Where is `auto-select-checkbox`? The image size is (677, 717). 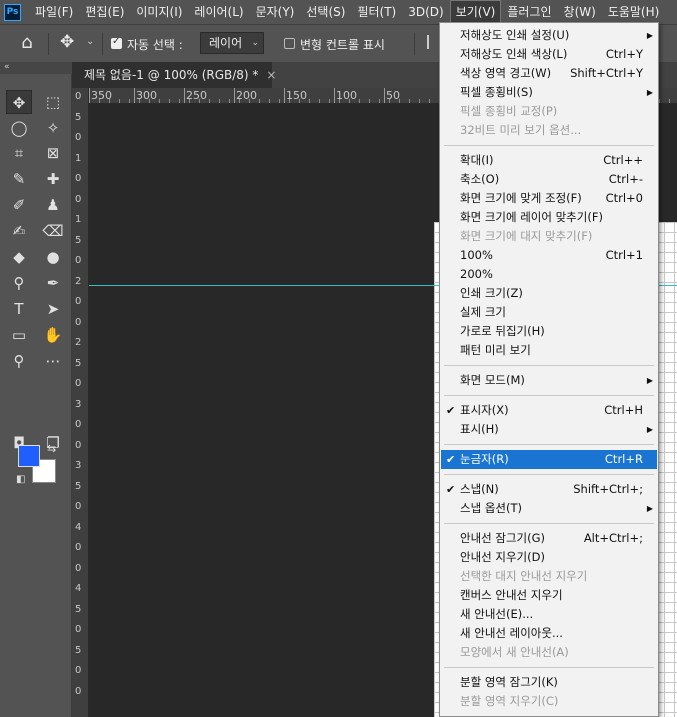 auto-select-checkbox is located at coordinates (116, 42).